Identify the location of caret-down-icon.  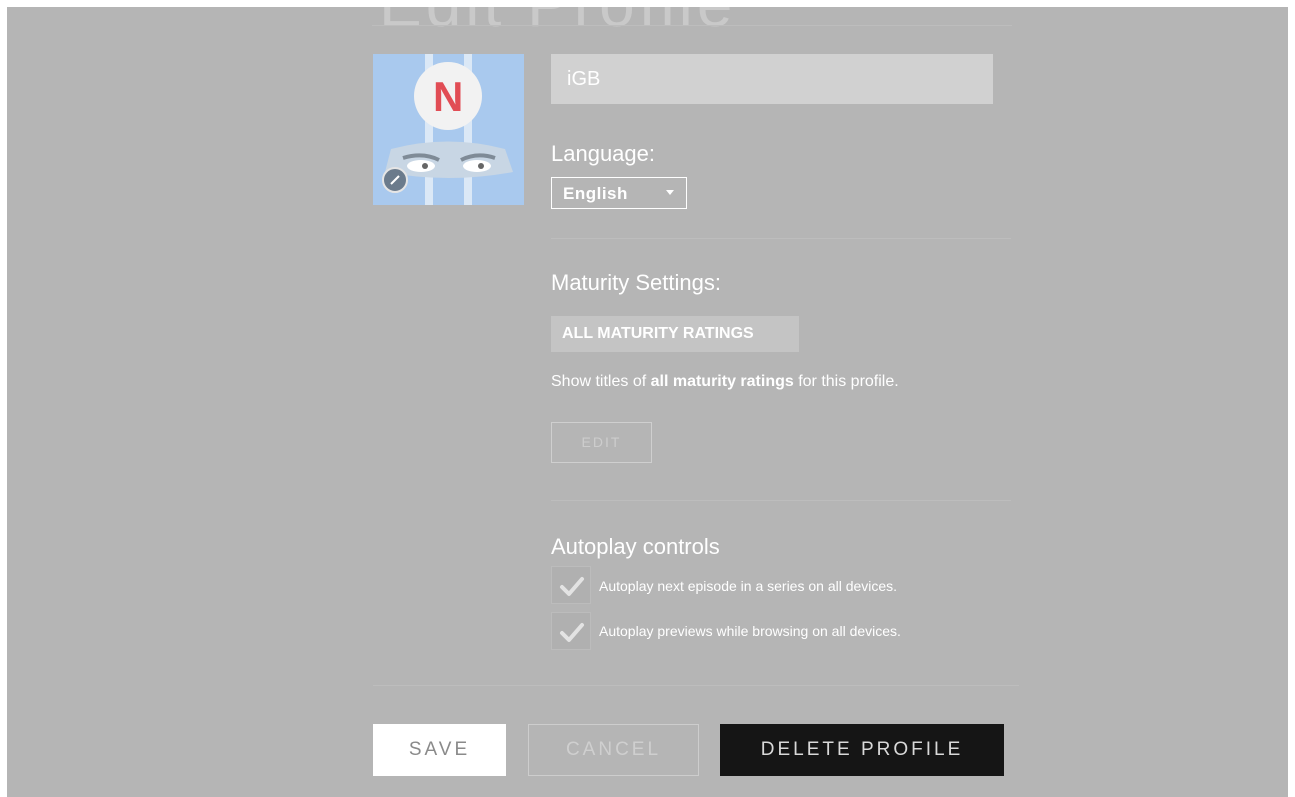
(670, 192).